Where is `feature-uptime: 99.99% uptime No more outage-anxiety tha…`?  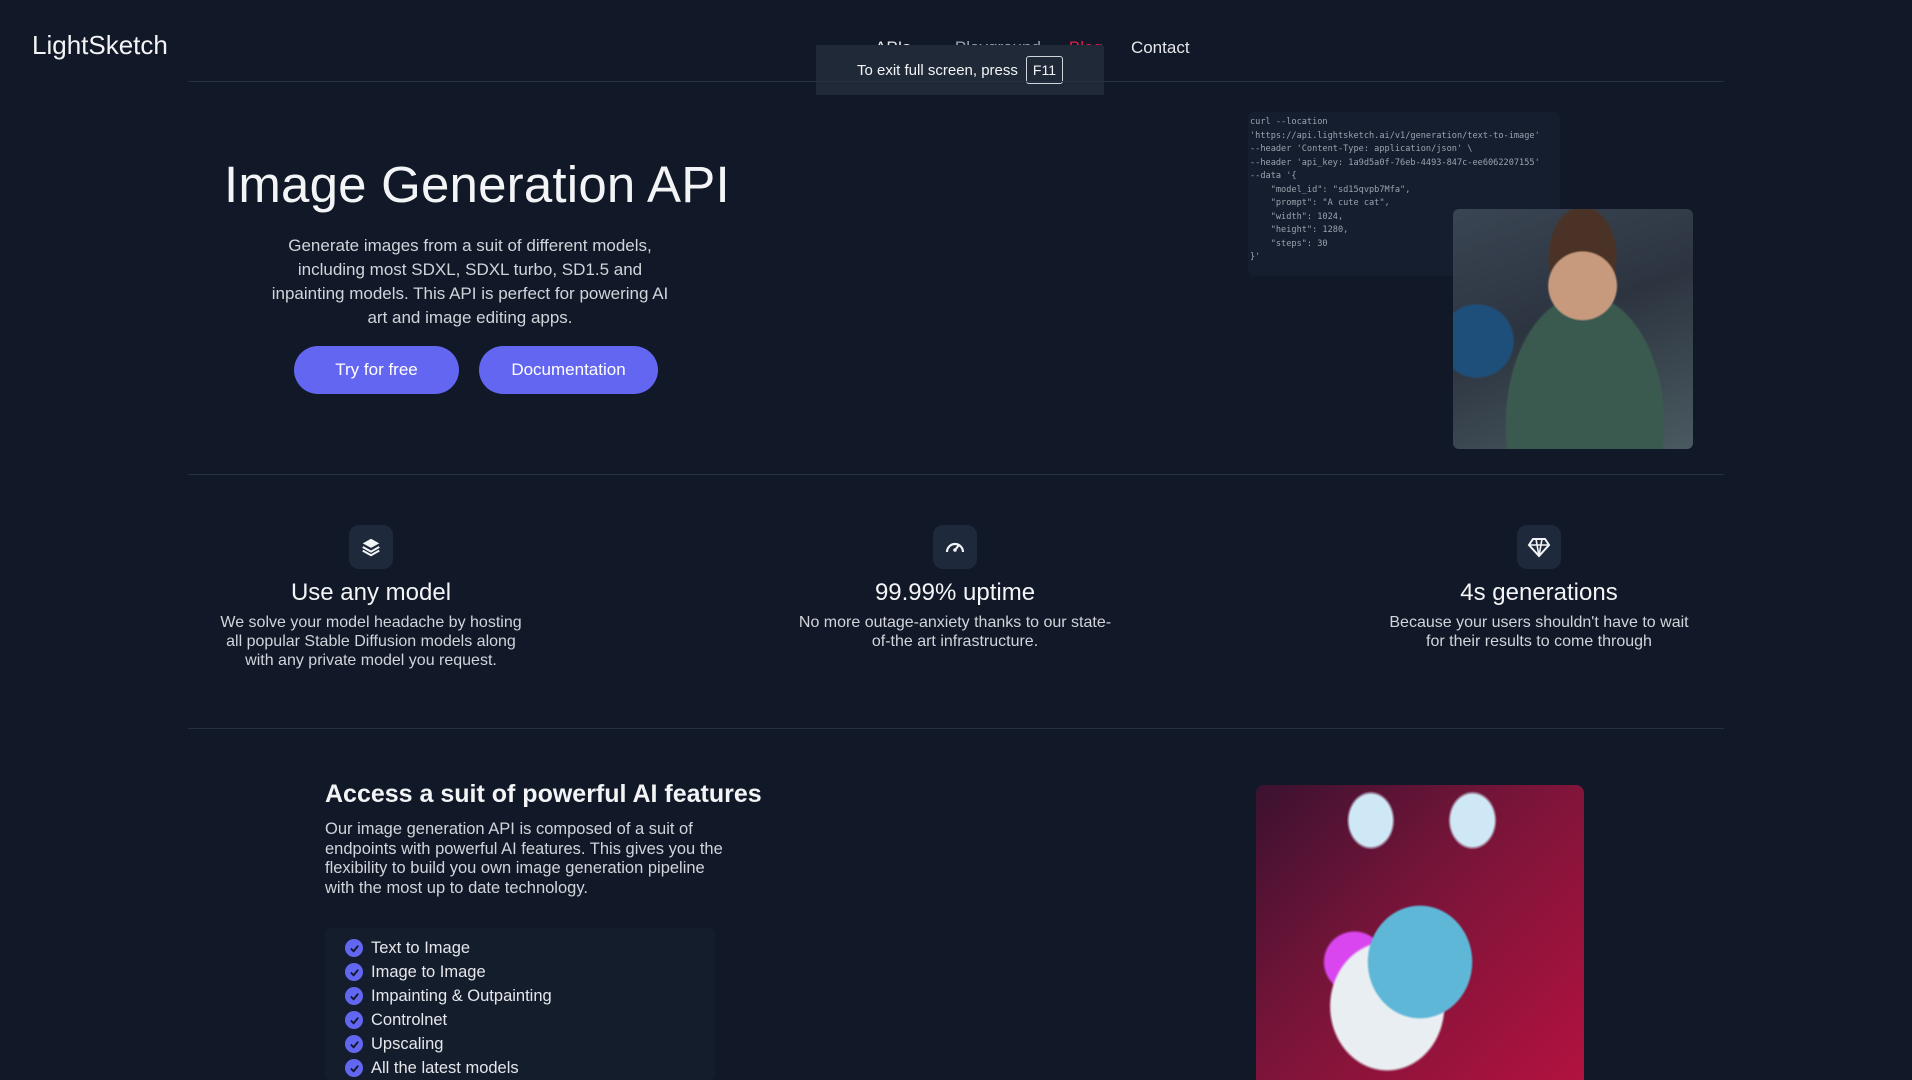
feature-uptime: 99.99% uptime No more outage-anxiety tha… is located at coordinates (955, 588).